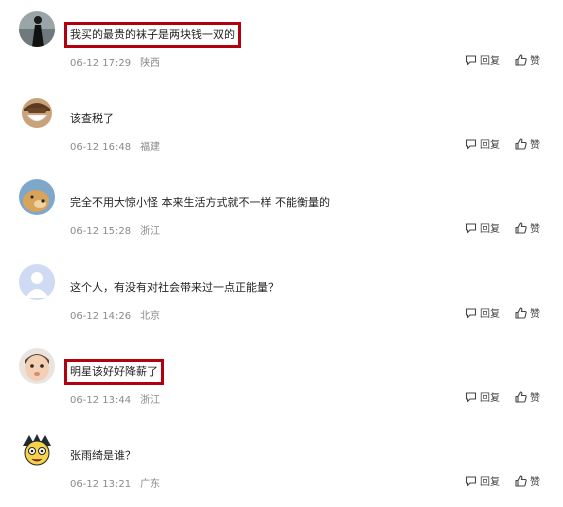 Image resolution: width=563 pixels, height=507 pixels. What do you see at coordinates (114, 372) in the screenshot?
I see `comment-text: 明星该好好降薪了` at bounding box center [114, 372].